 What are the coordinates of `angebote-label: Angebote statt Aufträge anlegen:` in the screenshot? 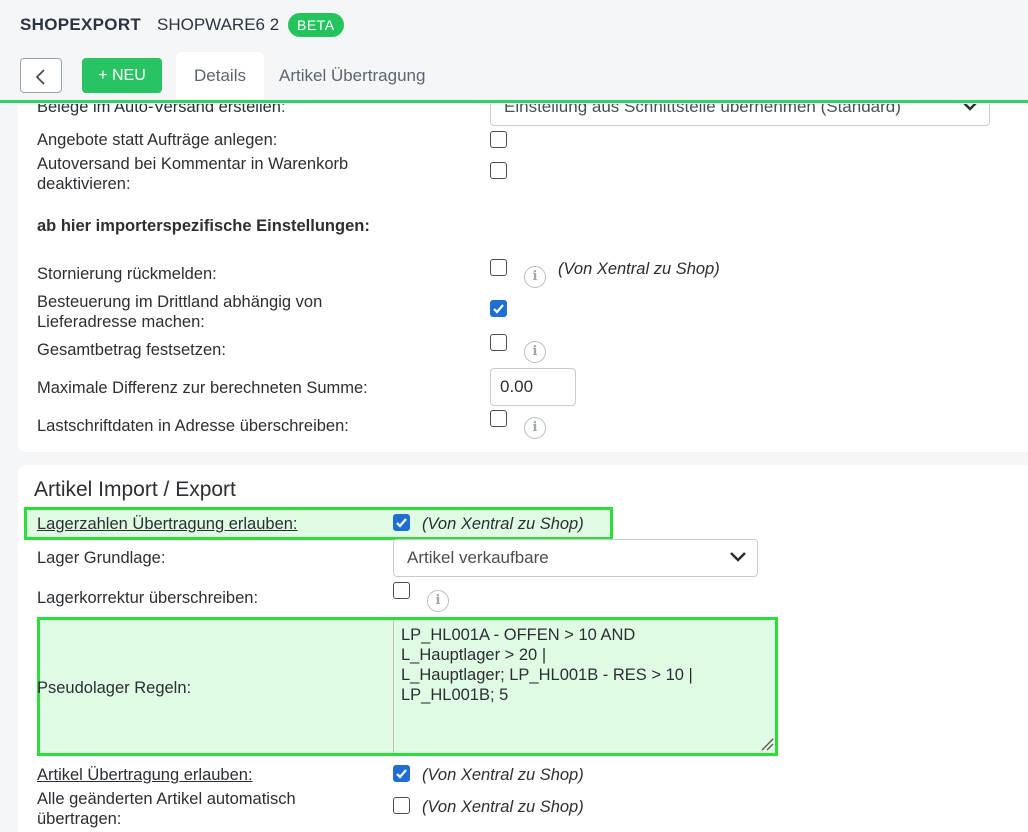 It's located at (157, 140).